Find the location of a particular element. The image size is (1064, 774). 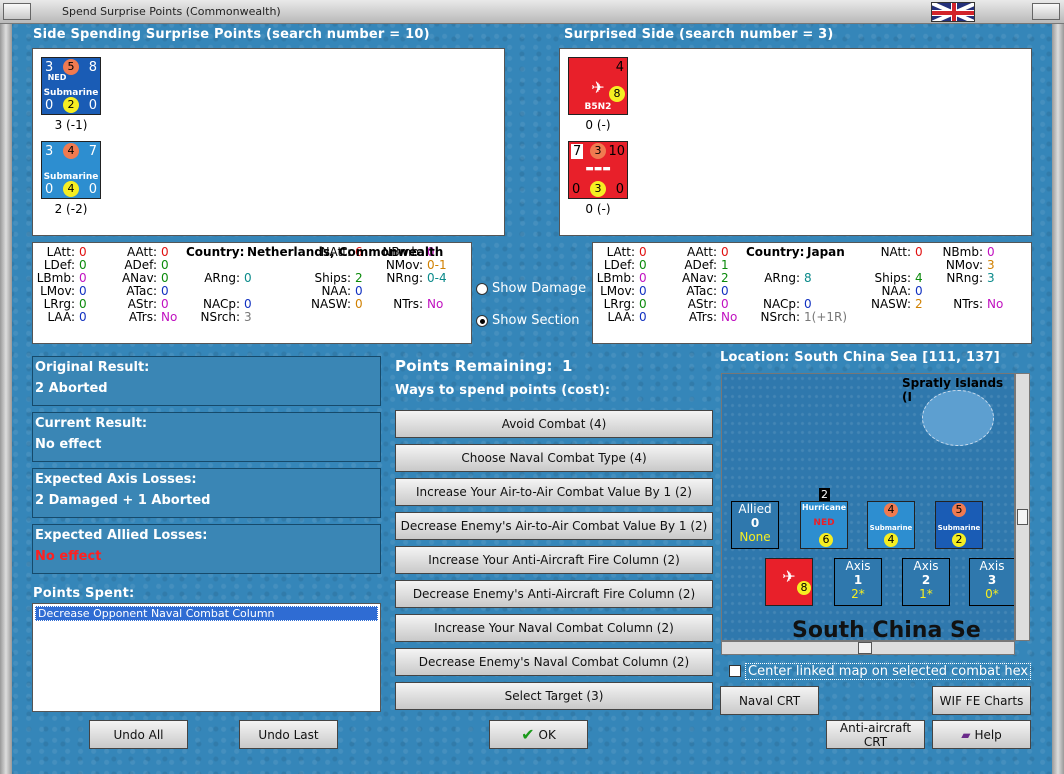

help-button: ▰ Help is located at coordinates (981, 734).